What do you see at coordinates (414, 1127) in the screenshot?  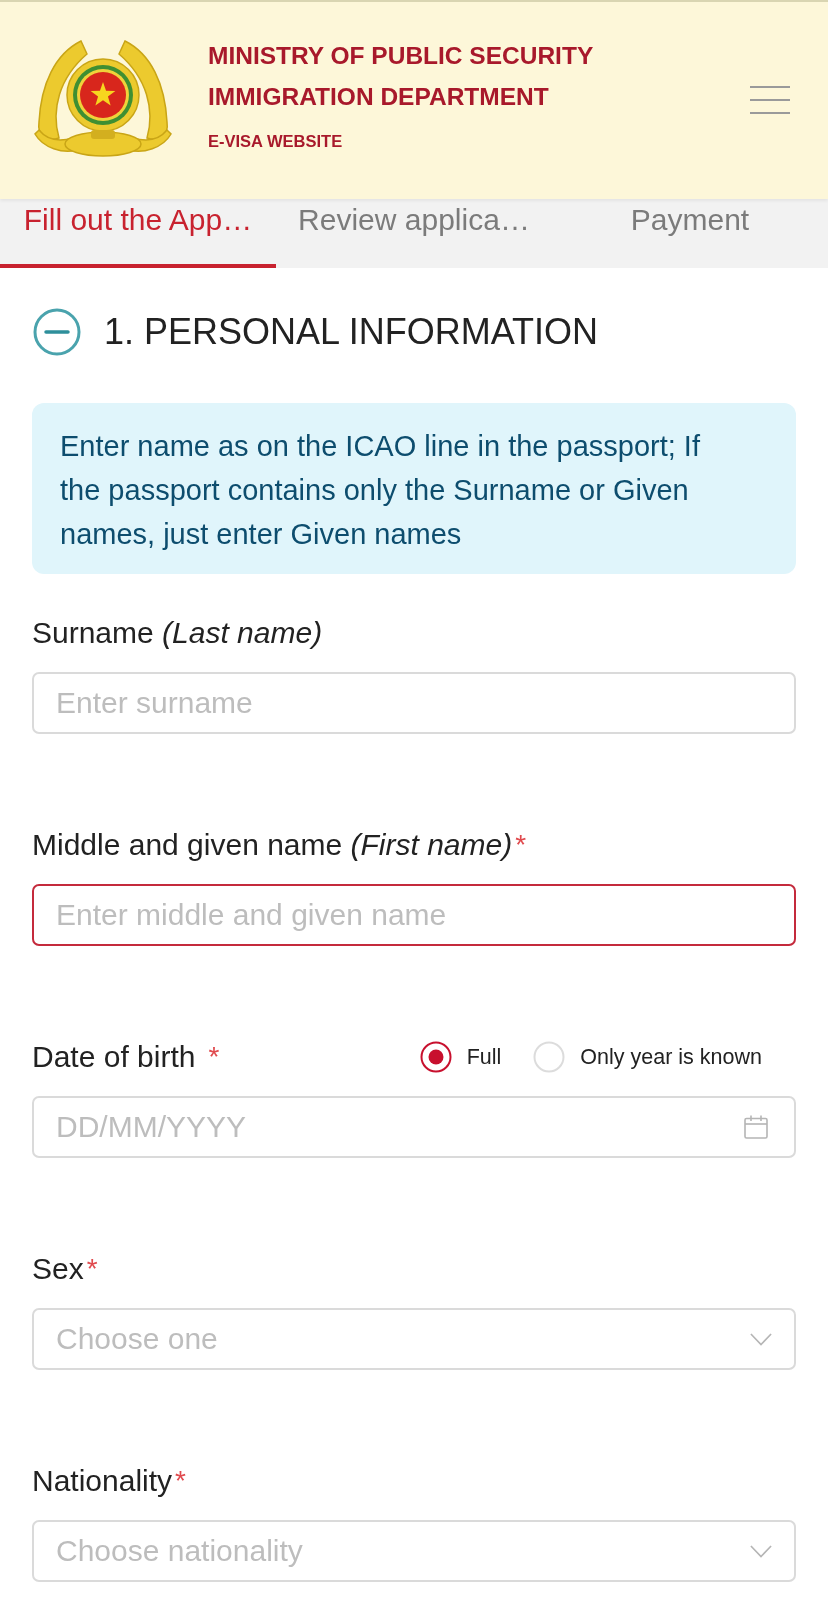 I see `date-input-field: DD/MM/YYYY` at bounding box center [414, 1127].